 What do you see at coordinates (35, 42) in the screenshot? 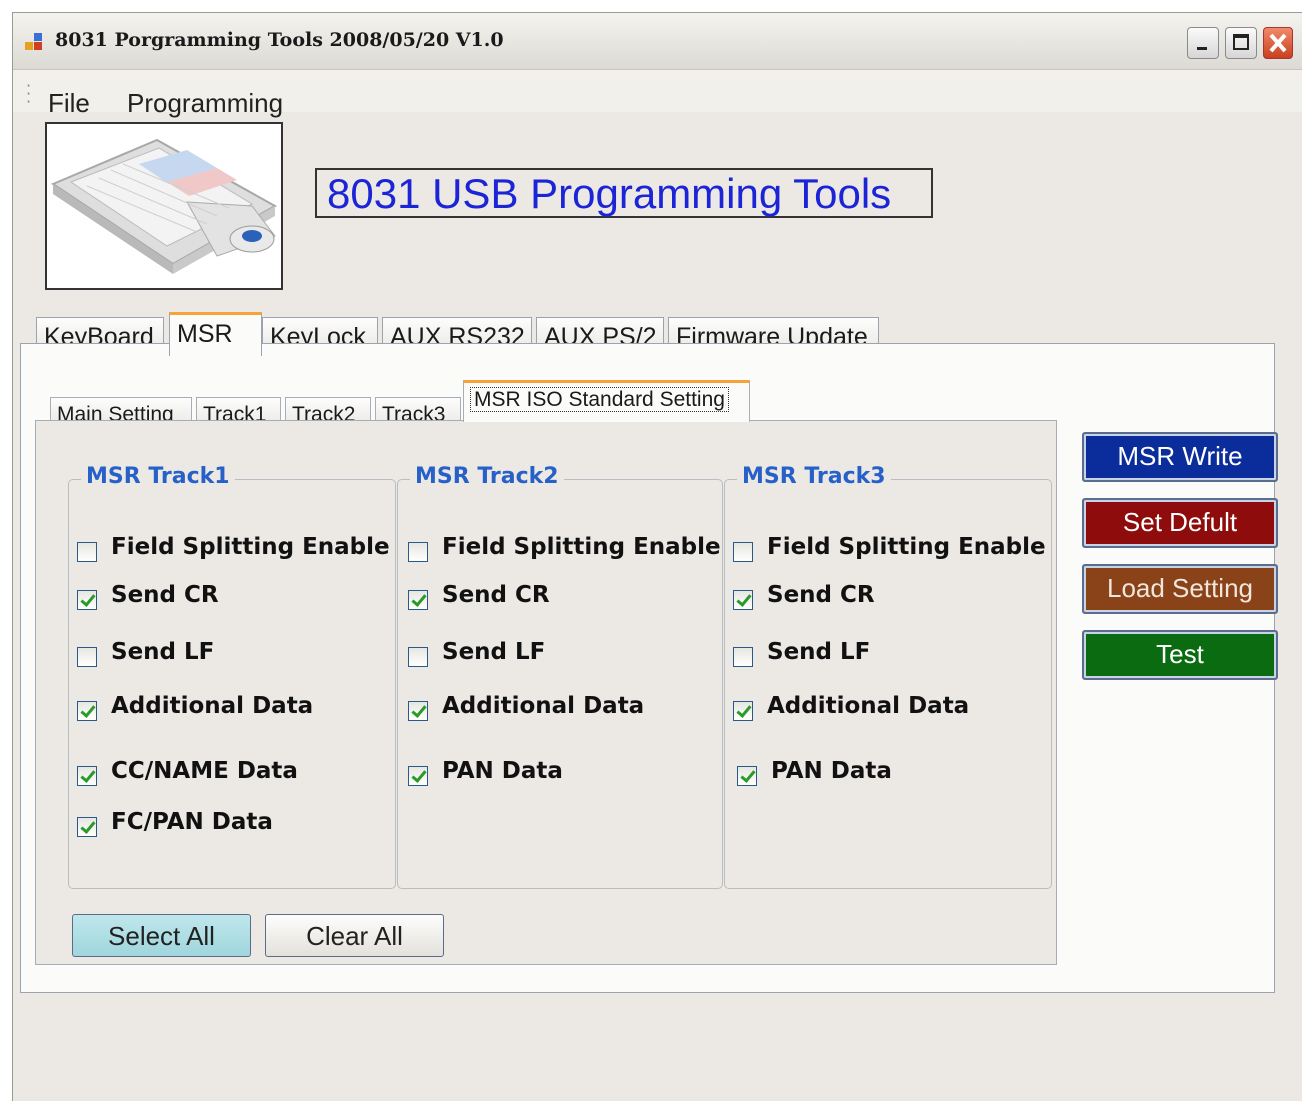
I see `app-icon` at bounding box center [35, 42].